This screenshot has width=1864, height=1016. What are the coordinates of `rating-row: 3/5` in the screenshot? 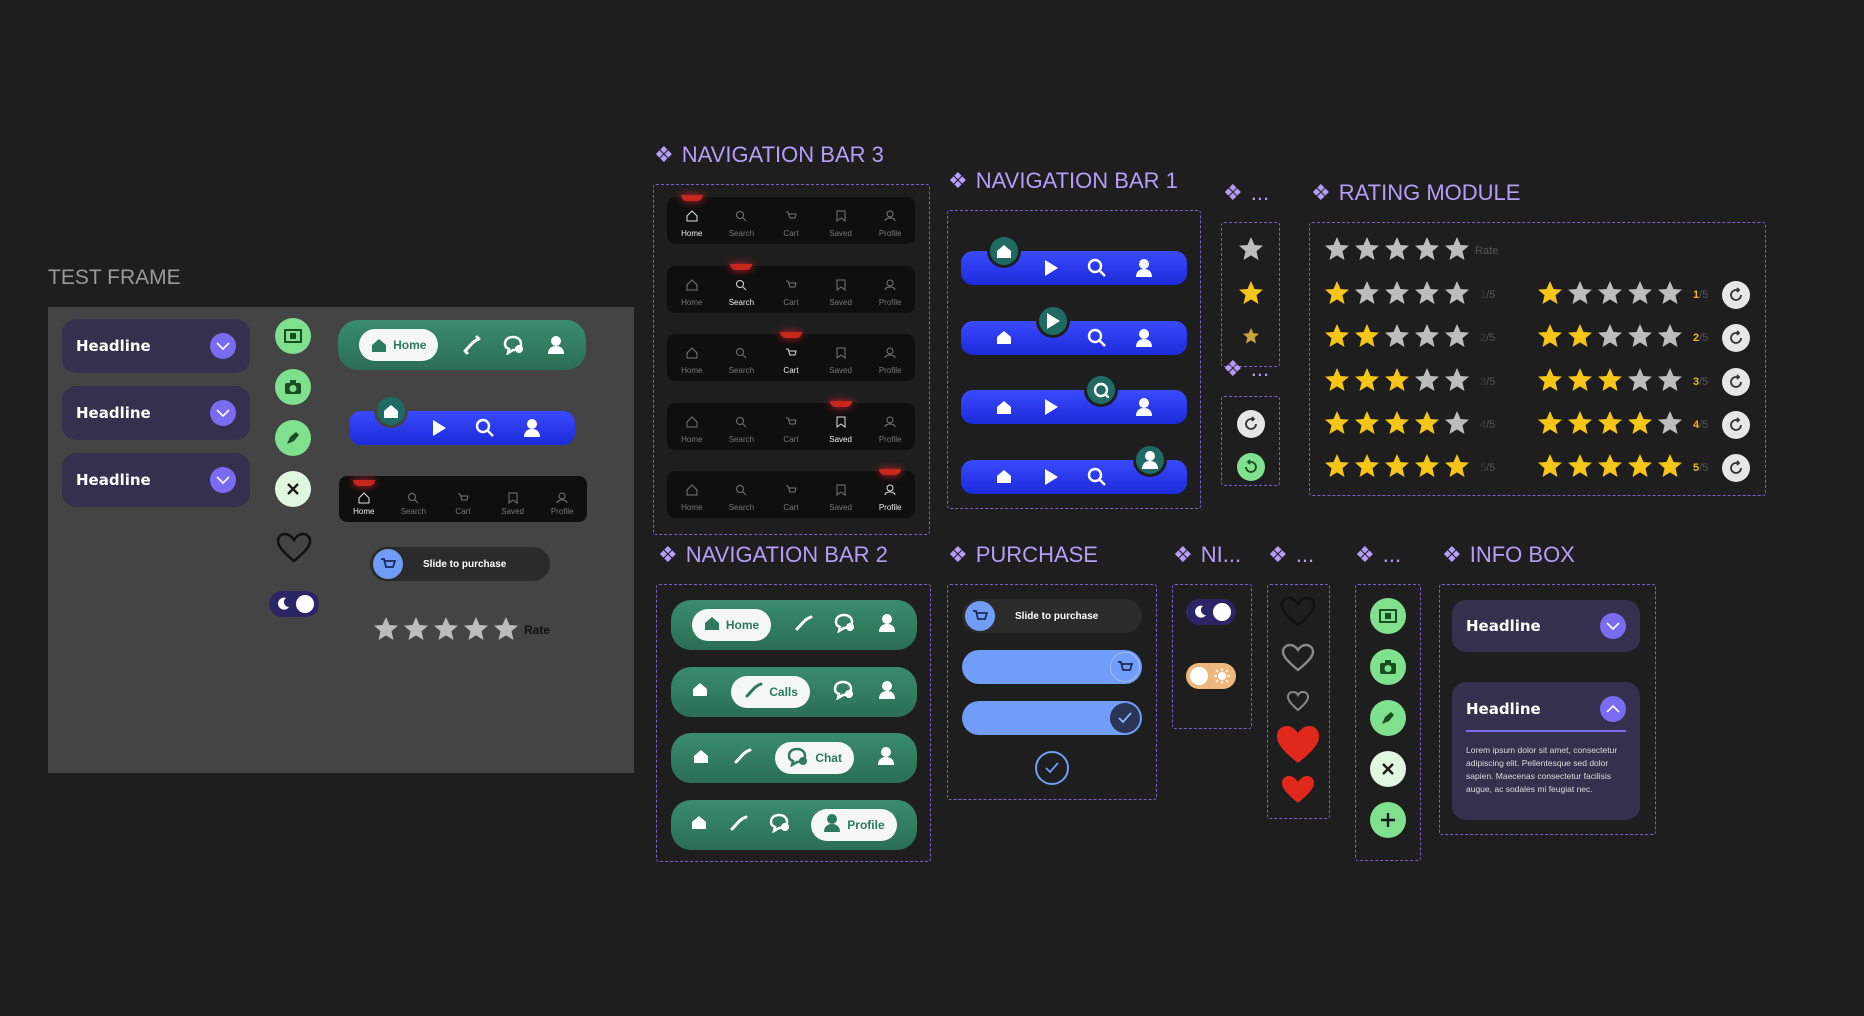 It's located at (1644, 382).